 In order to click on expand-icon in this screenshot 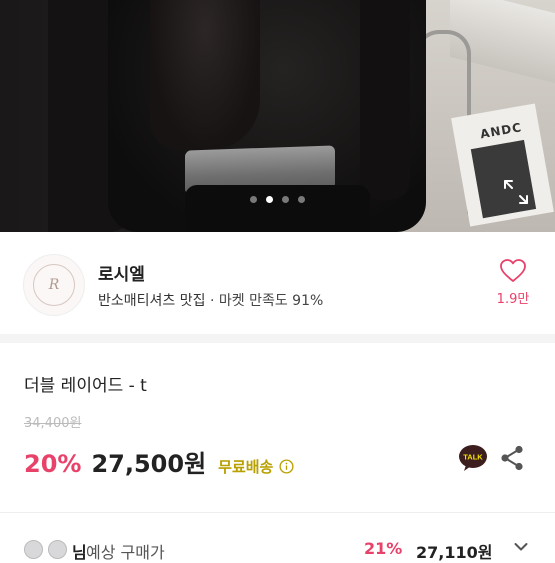, I will do `click(516, 192)`.